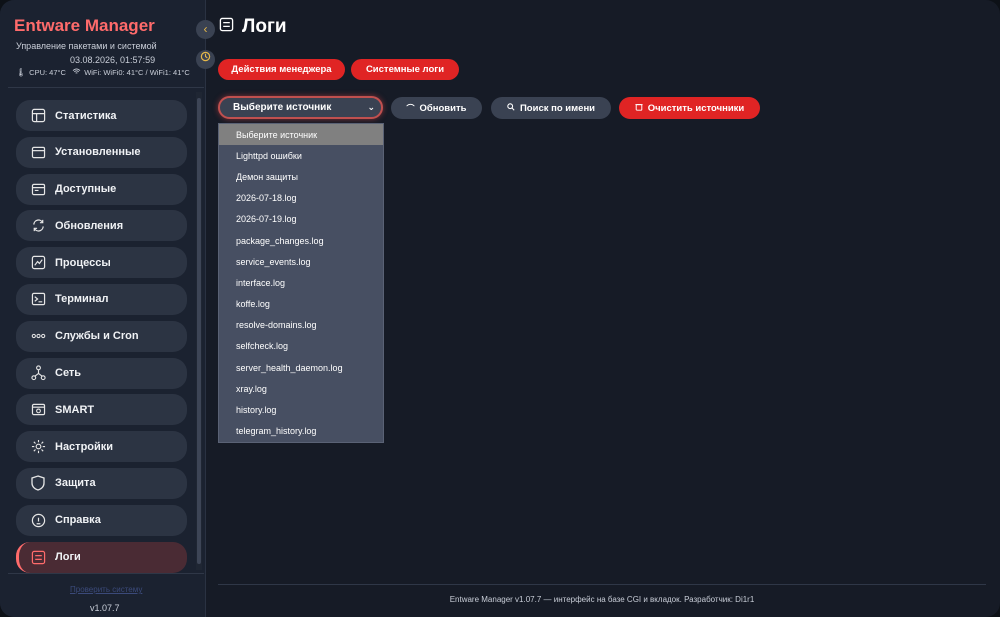  What do you see at coordinates (301, 388) in the screenshot?
I see `dropdown-option: xray.log` at bounding box center [301, 388].